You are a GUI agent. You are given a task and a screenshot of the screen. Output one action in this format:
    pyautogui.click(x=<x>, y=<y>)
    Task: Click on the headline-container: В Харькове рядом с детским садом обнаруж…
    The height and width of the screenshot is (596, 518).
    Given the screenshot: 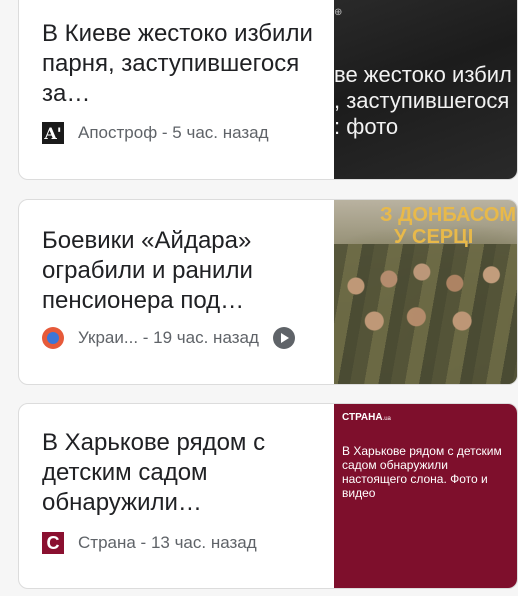 What is the action you would take?
    pyautogui.click(x=187, y=473)
    